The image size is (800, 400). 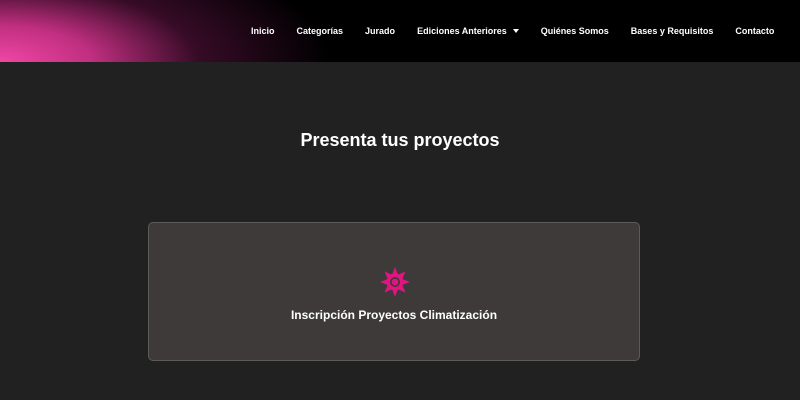 I want to click on page-title: Presenta tus proyectos, so click(x=400, y=140).